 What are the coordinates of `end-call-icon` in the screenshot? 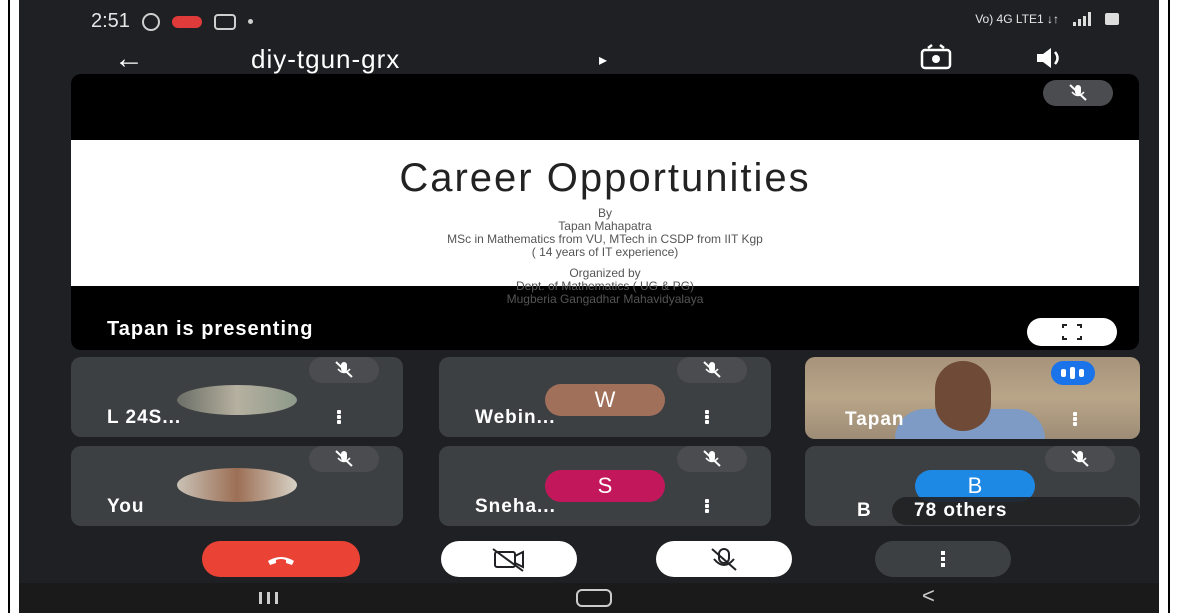 It's located at (281, 561).